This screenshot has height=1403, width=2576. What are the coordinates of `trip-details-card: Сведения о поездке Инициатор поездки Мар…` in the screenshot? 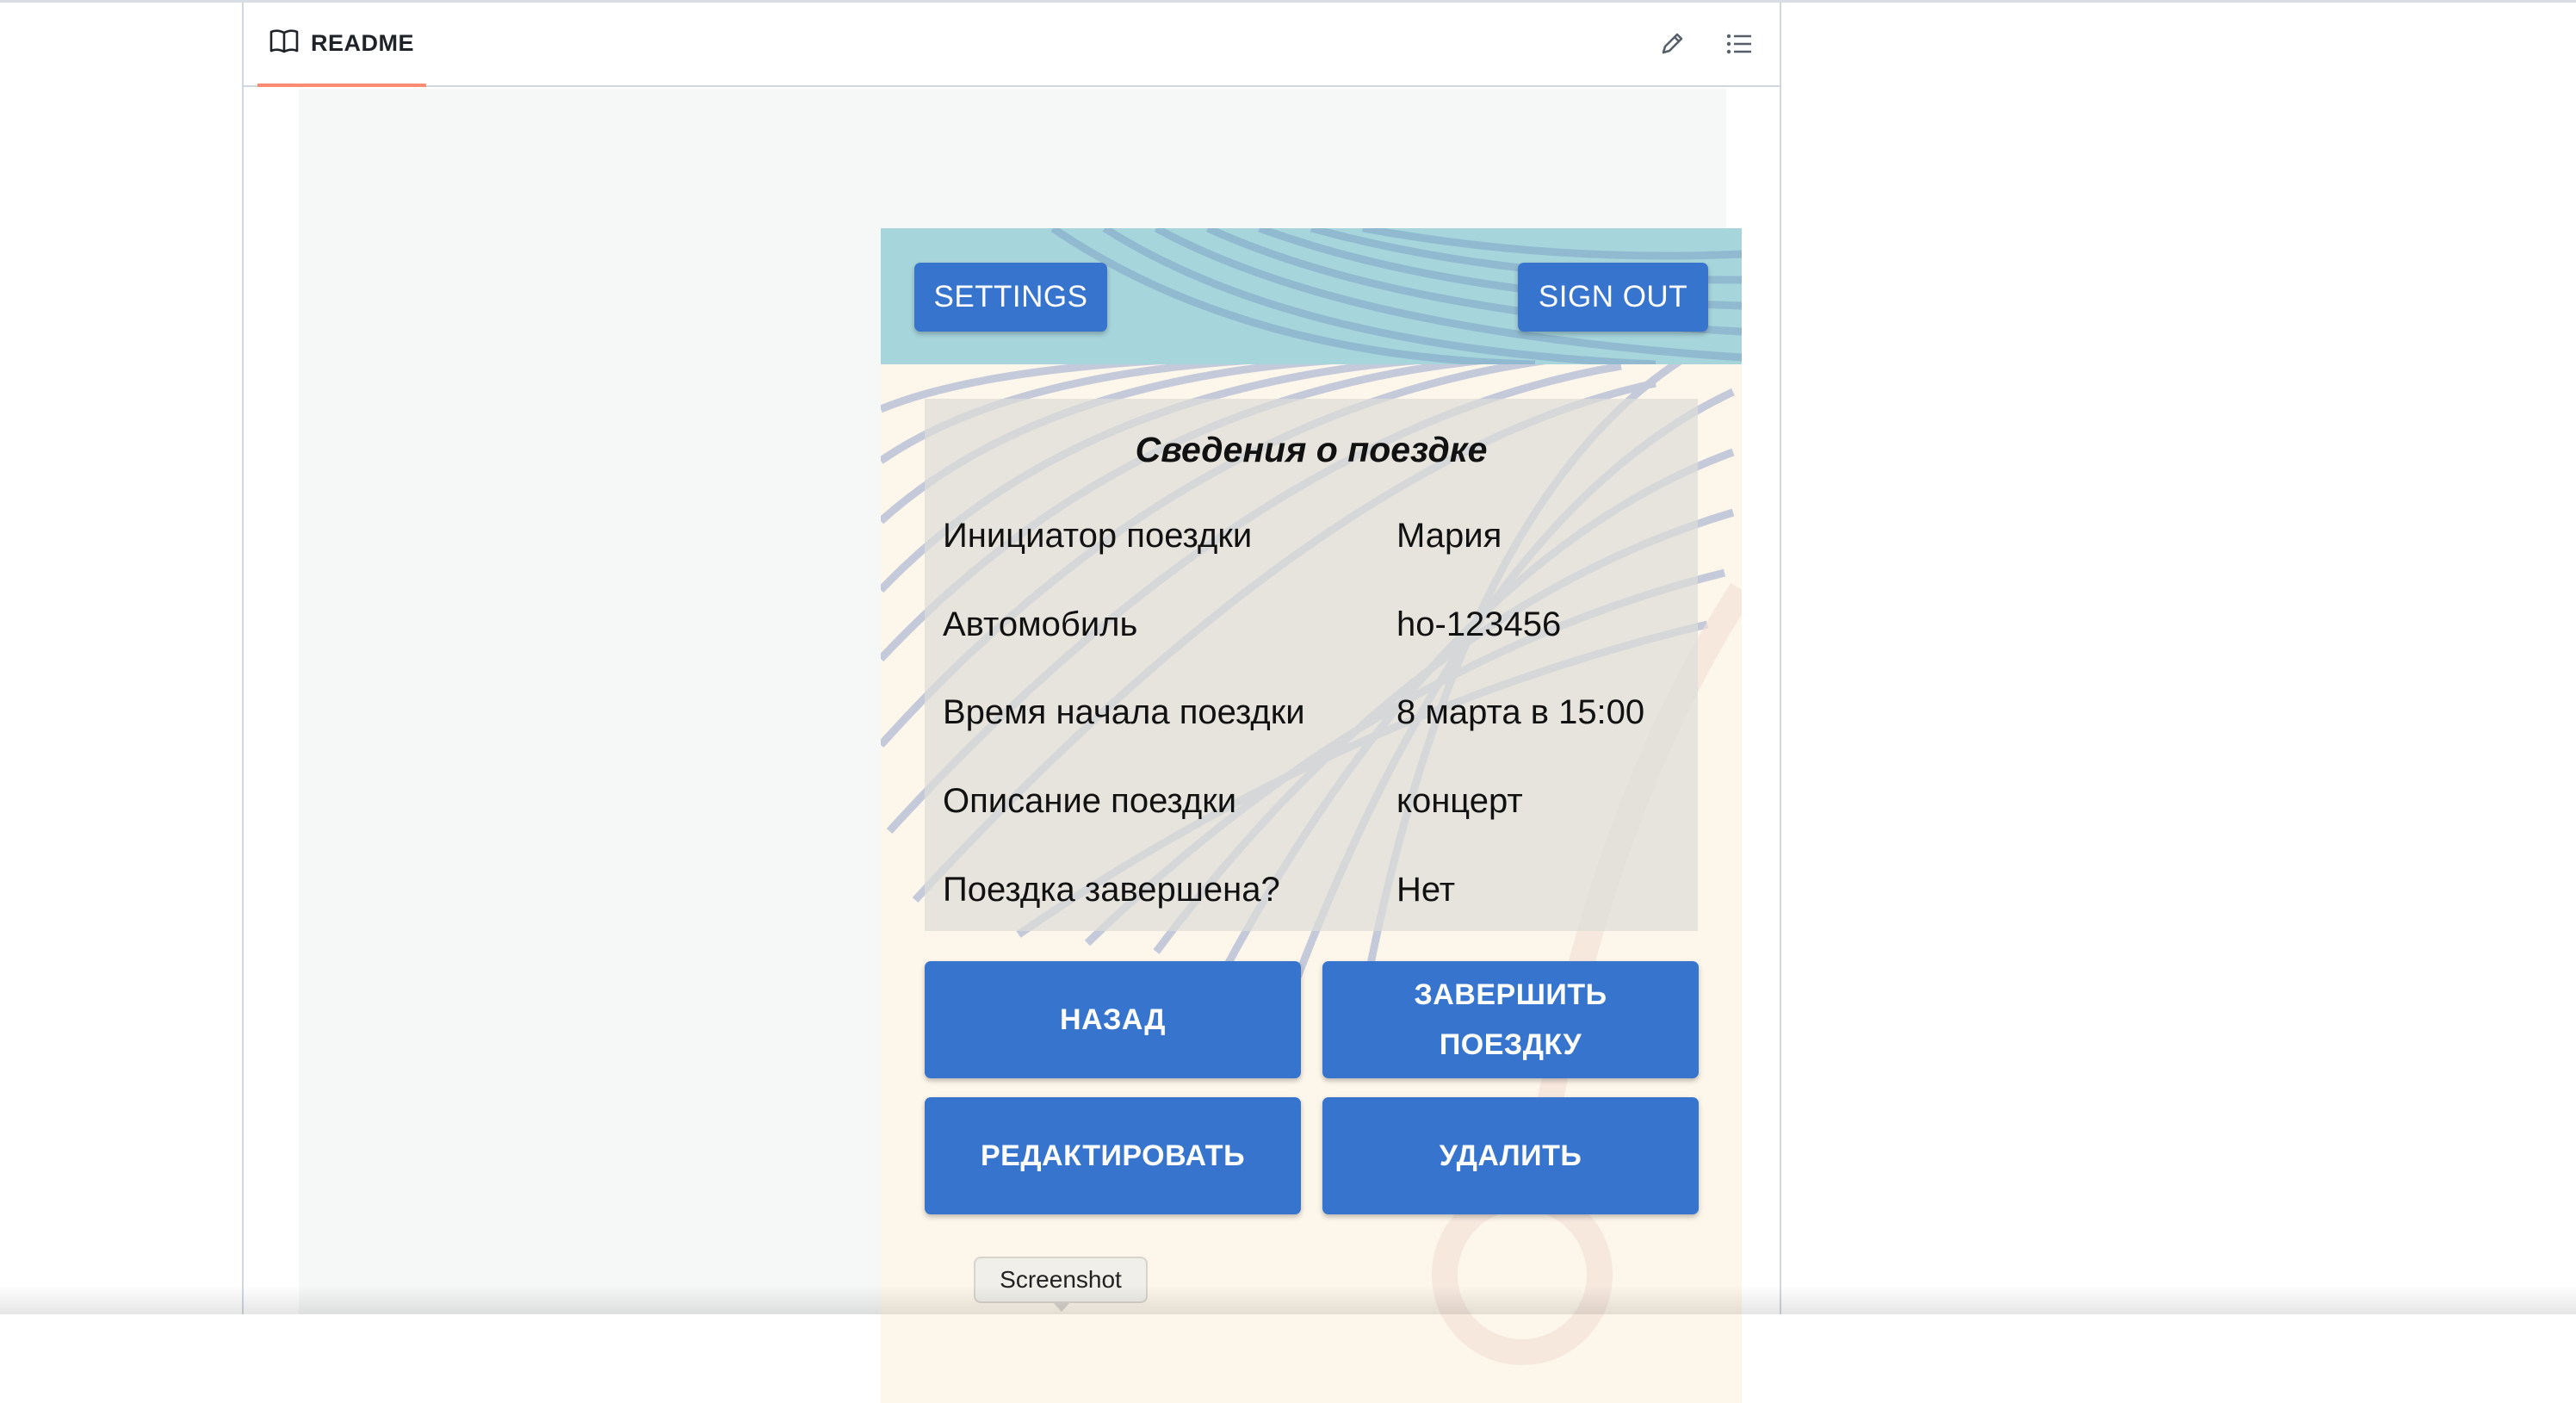 It's located at (1312, 665).